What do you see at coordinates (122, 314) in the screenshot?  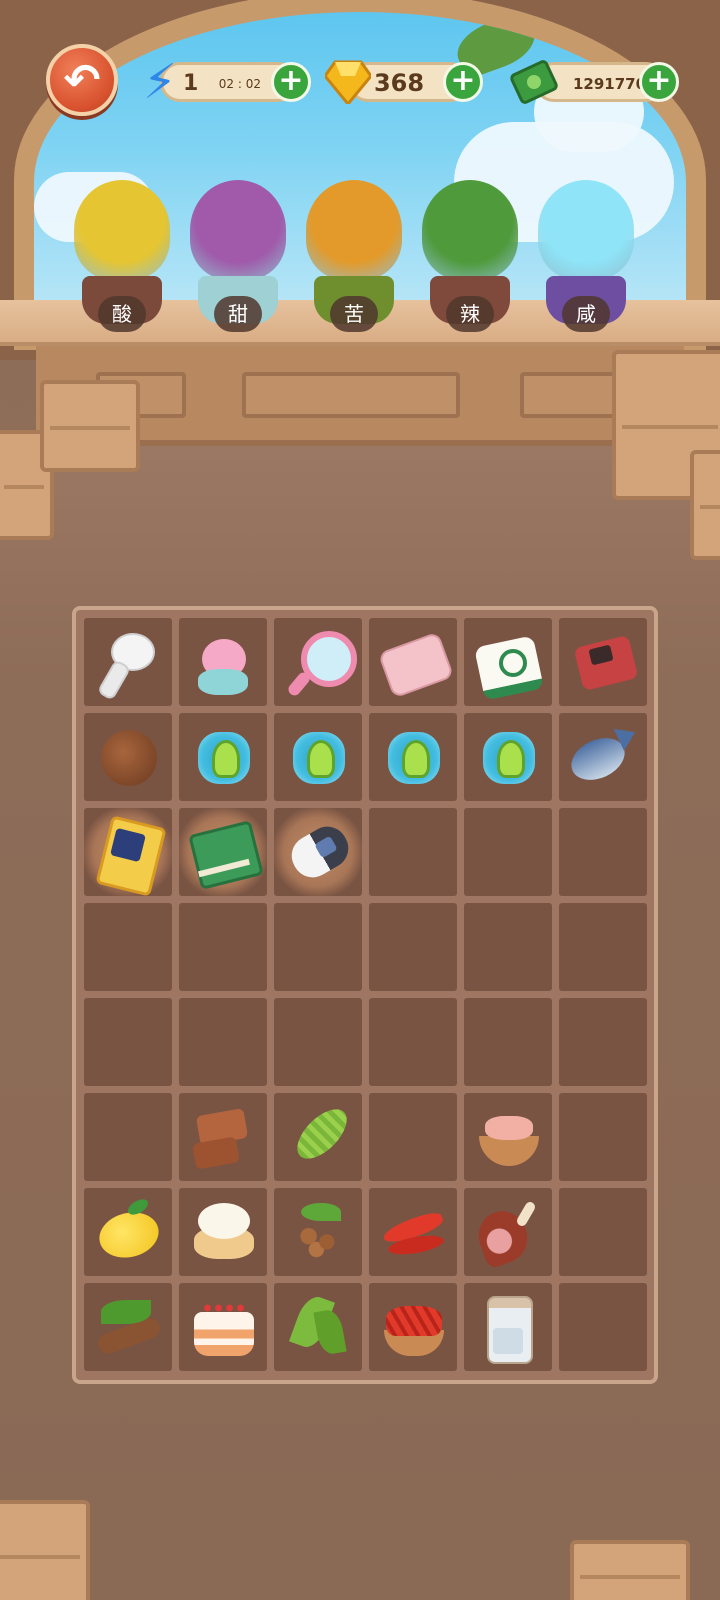 I see `plant-label: 酸` at bounding box center [122, 314].